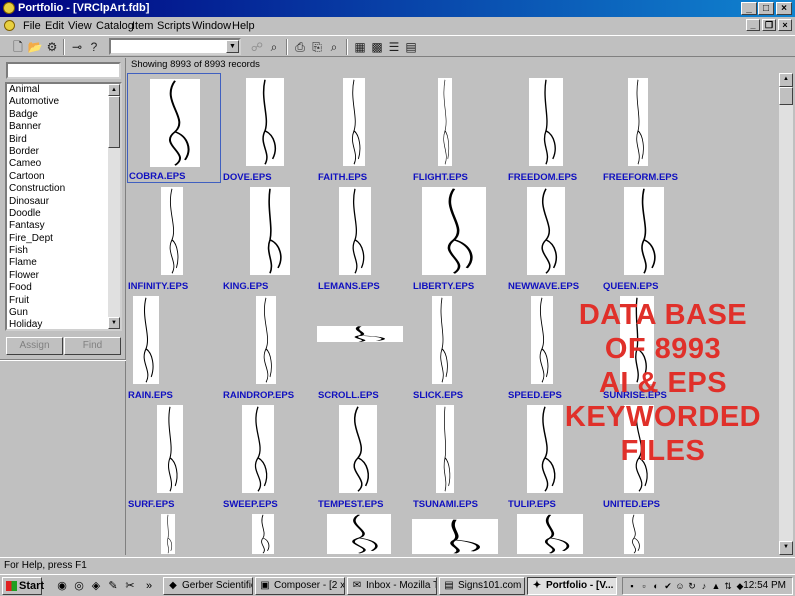  What do you see at coordinates (786, 96) in the screenshot?
I see `scrollbar-thumb` at bounding box center [786, 96].